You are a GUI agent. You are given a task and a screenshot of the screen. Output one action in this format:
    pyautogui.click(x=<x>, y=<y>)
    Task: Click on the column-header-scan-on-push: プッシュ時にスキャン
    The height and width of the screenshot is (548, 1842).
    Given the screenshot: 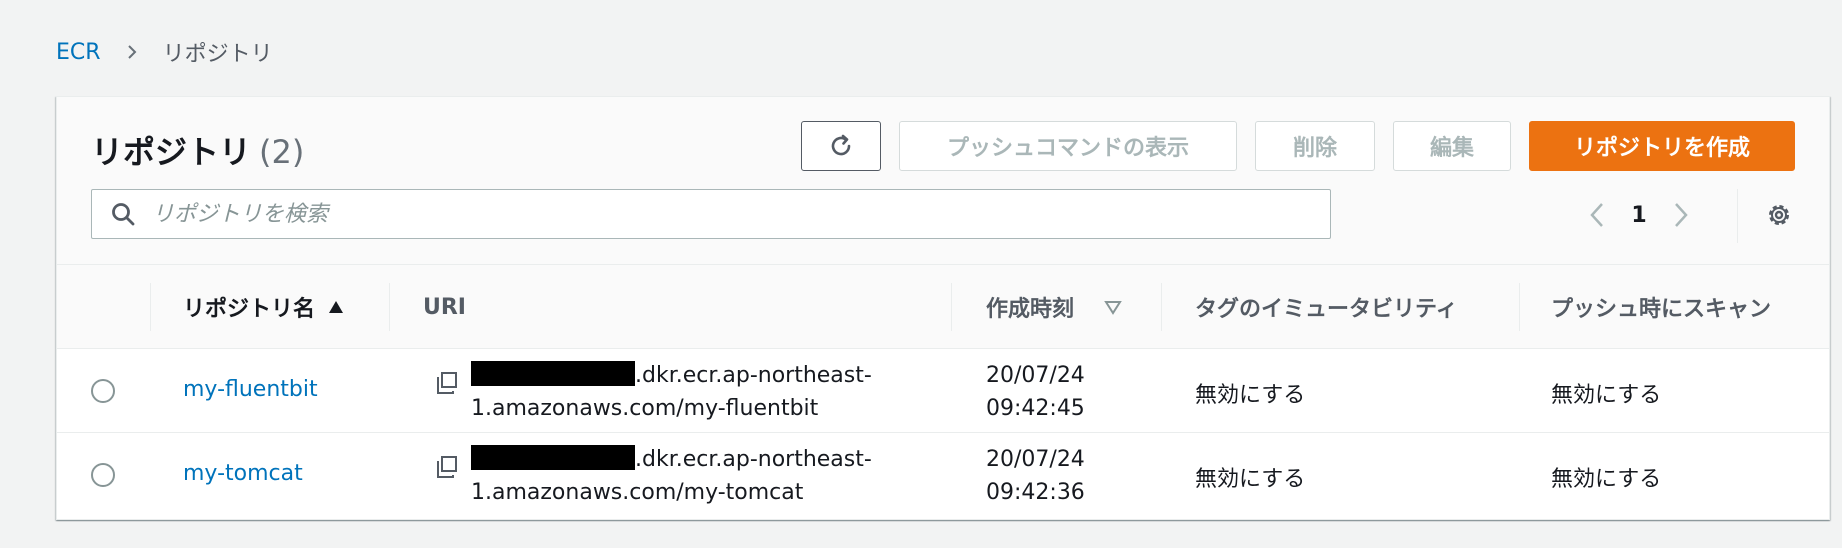 What is the action you would take?
    pyautogui.click(x=1661, y=307)
    